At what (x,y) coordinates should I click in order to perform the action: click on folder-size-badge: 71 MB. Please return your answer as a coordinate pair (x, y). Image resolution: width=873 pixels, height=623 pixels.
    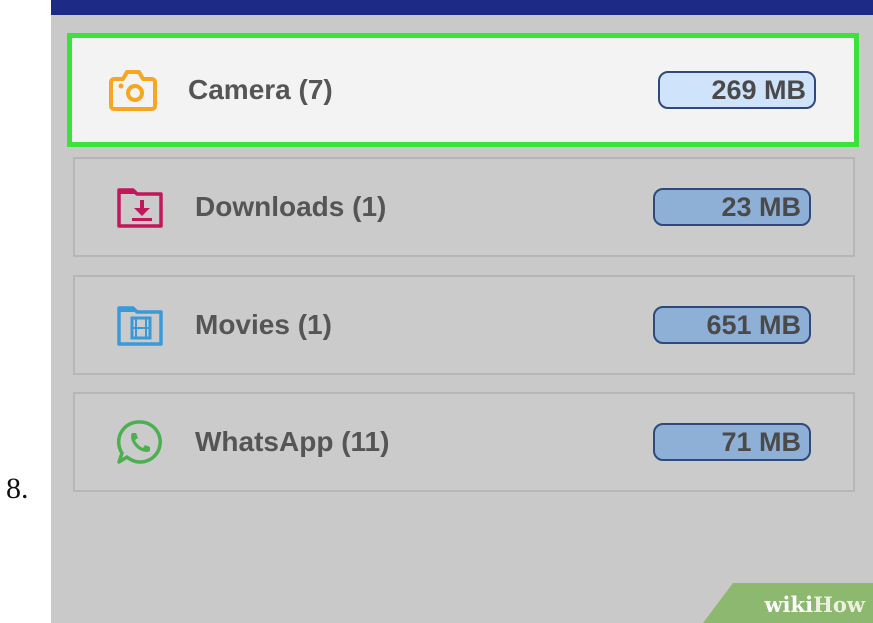
    Looking at the image, I should click on (732, 442).